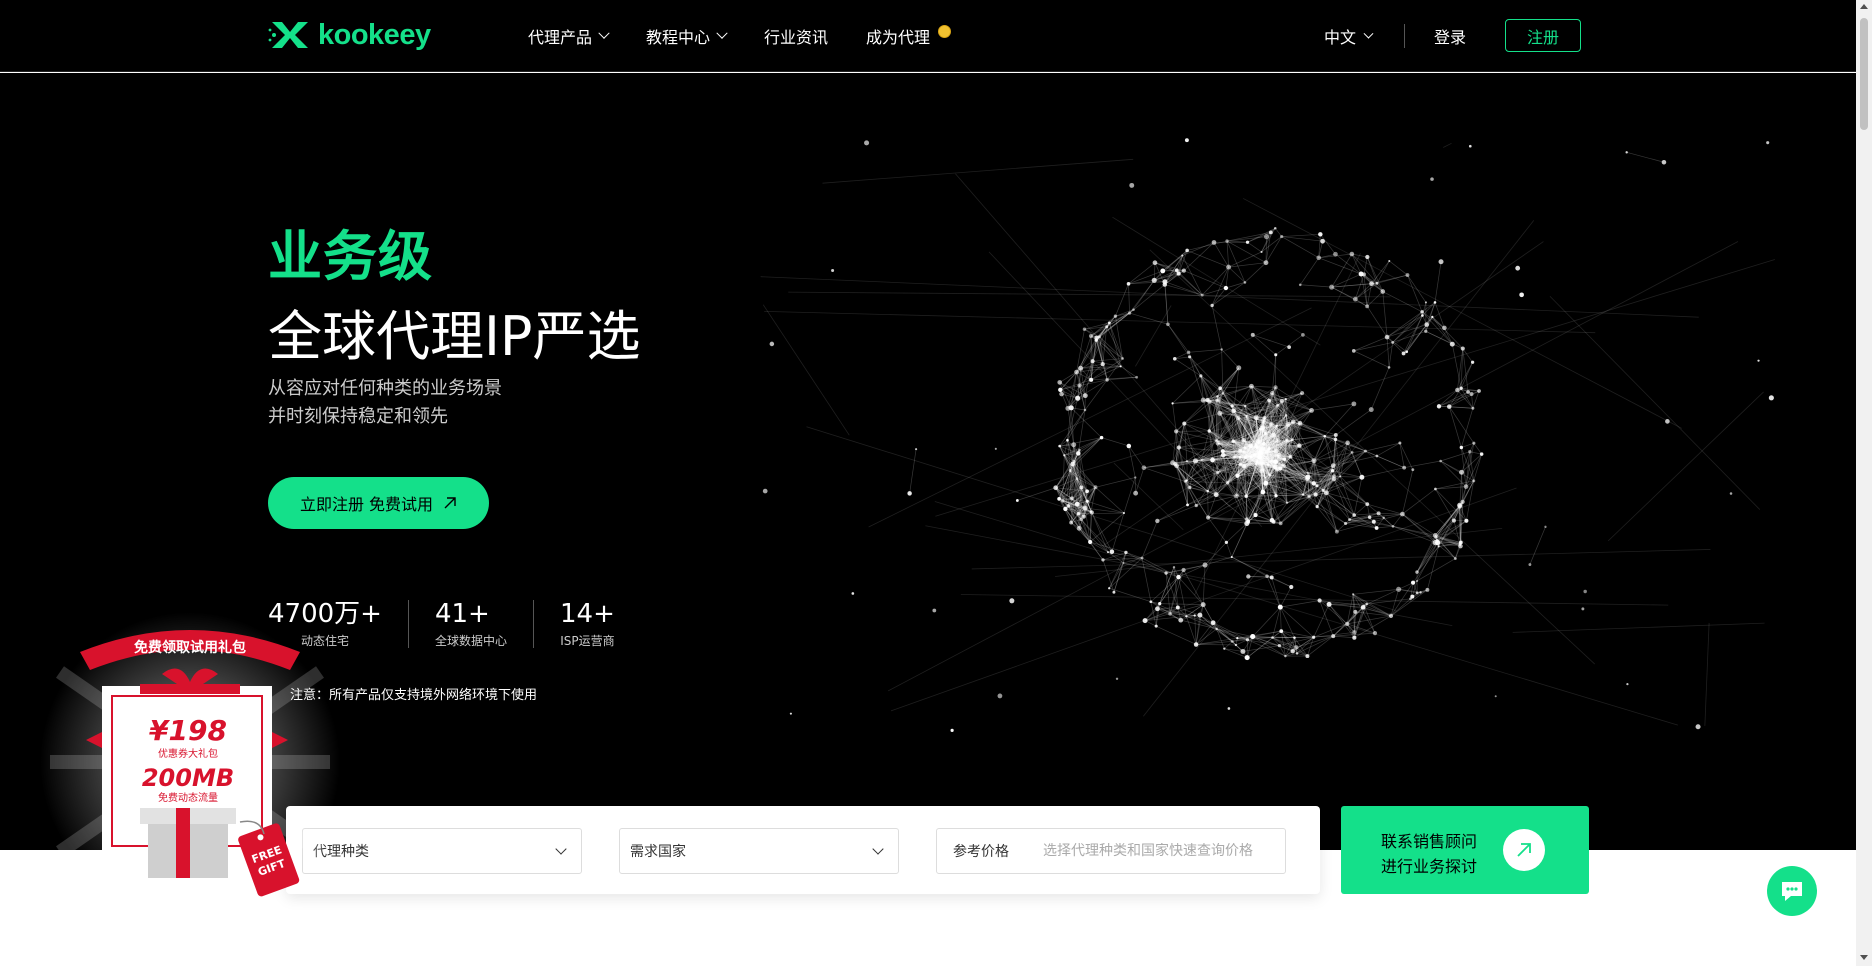  I want to click on nav-item-proxy-products: 代理产品, so click(569, 36).